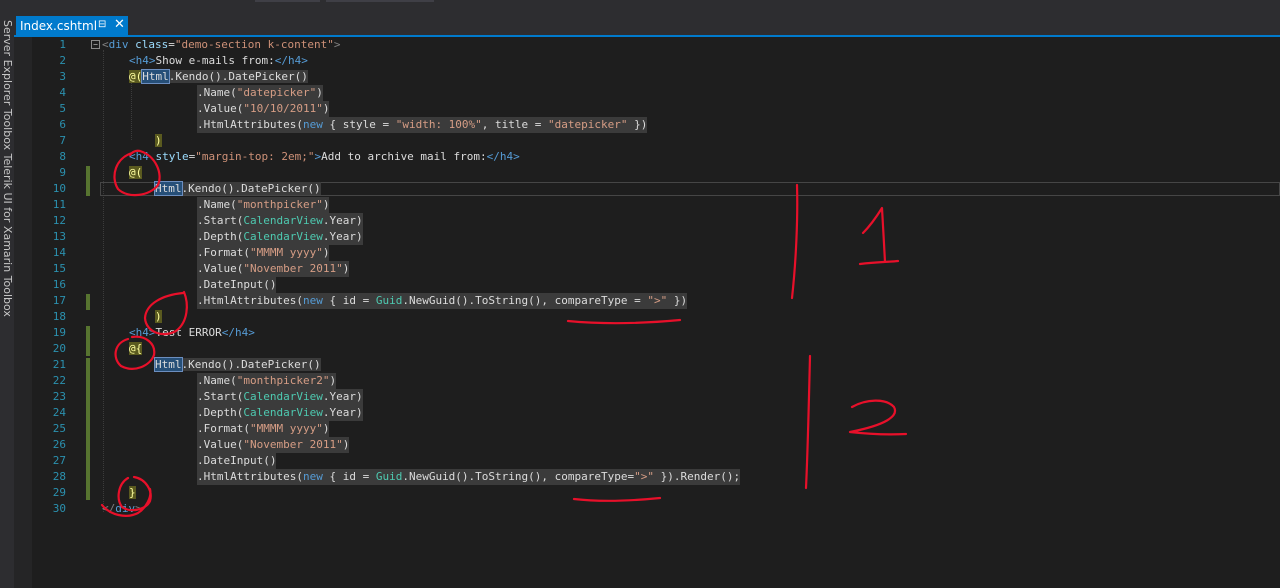  What do you see at coordinates (59, 188) in the screenshot?
I see `line-number: 10` at bounding box center [59, 188].